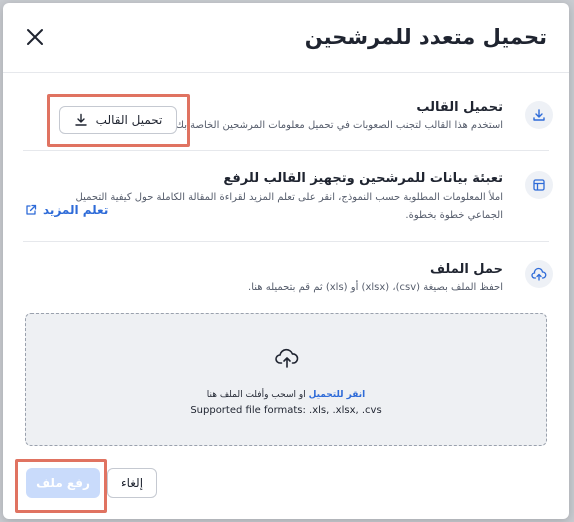 Image resolution: width=574 pixels, height=522 pixels. Describe the element at coordinates (31, 209) in the screenshot. I see `external-link-icon` at that location.